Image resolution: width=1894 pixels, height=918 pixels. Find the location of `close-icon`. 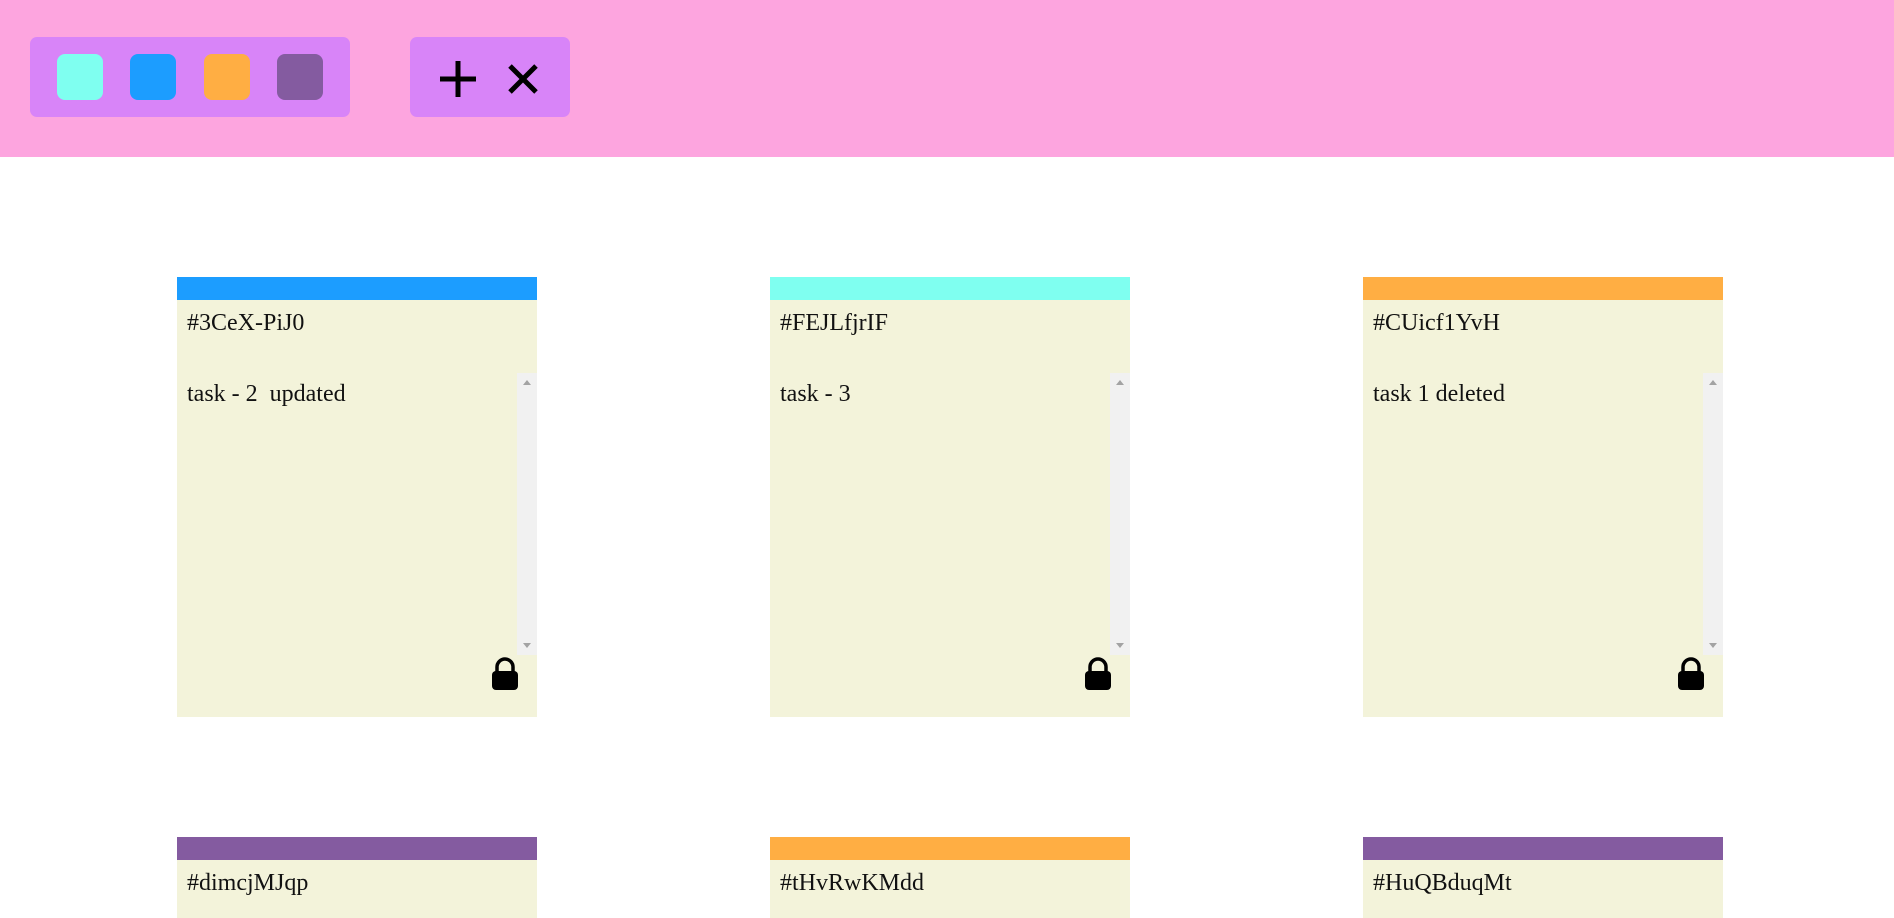

close-icon is located at coordinates (523, 79).